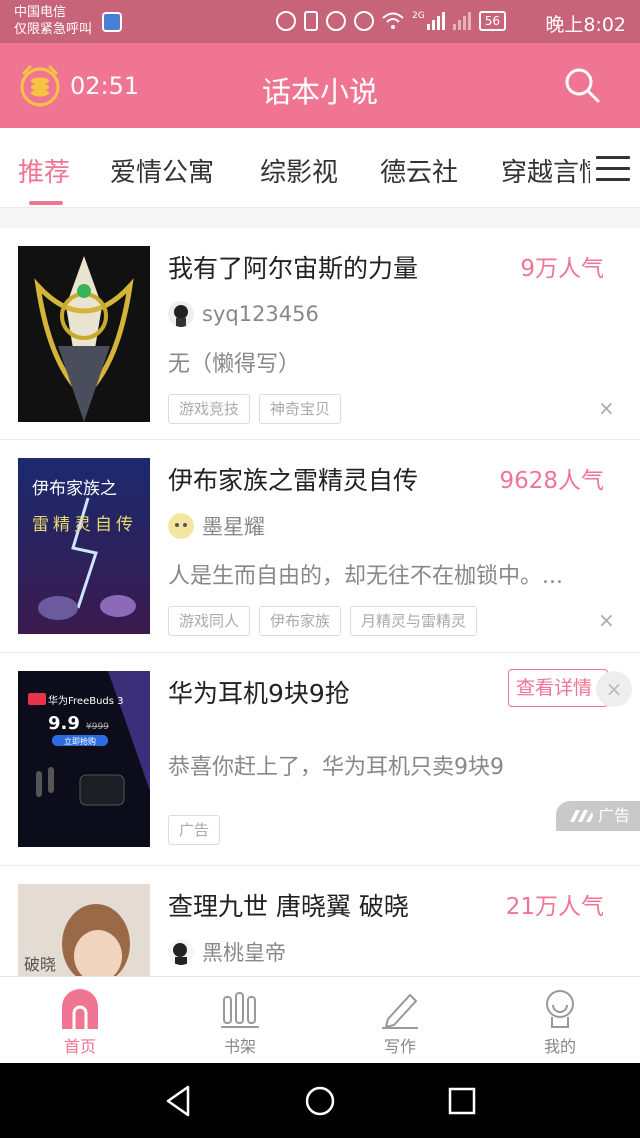 Image resolution: width=640 pixels, height=1138 pixels. What do you see at coordinates (239, 1046) in the screenshot?
I see `nav-label: 书架` at bounding box center [239, 1046].